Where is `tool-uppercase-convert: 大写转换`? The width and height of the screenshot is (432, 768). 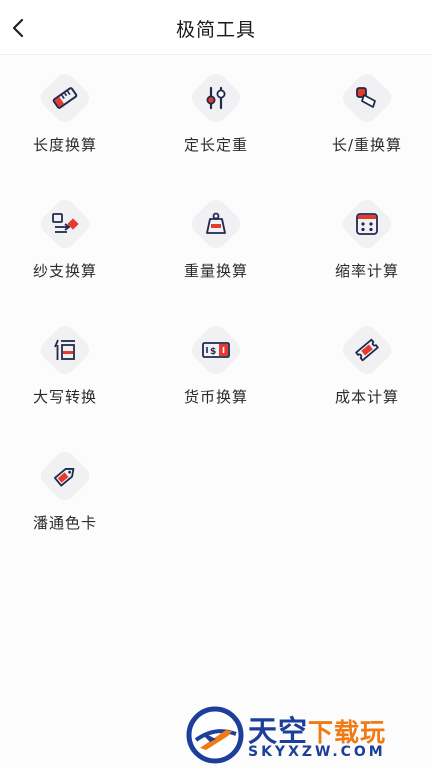 tool-uppercase-convert: 大写转换 is located at coordinates (65, 373).